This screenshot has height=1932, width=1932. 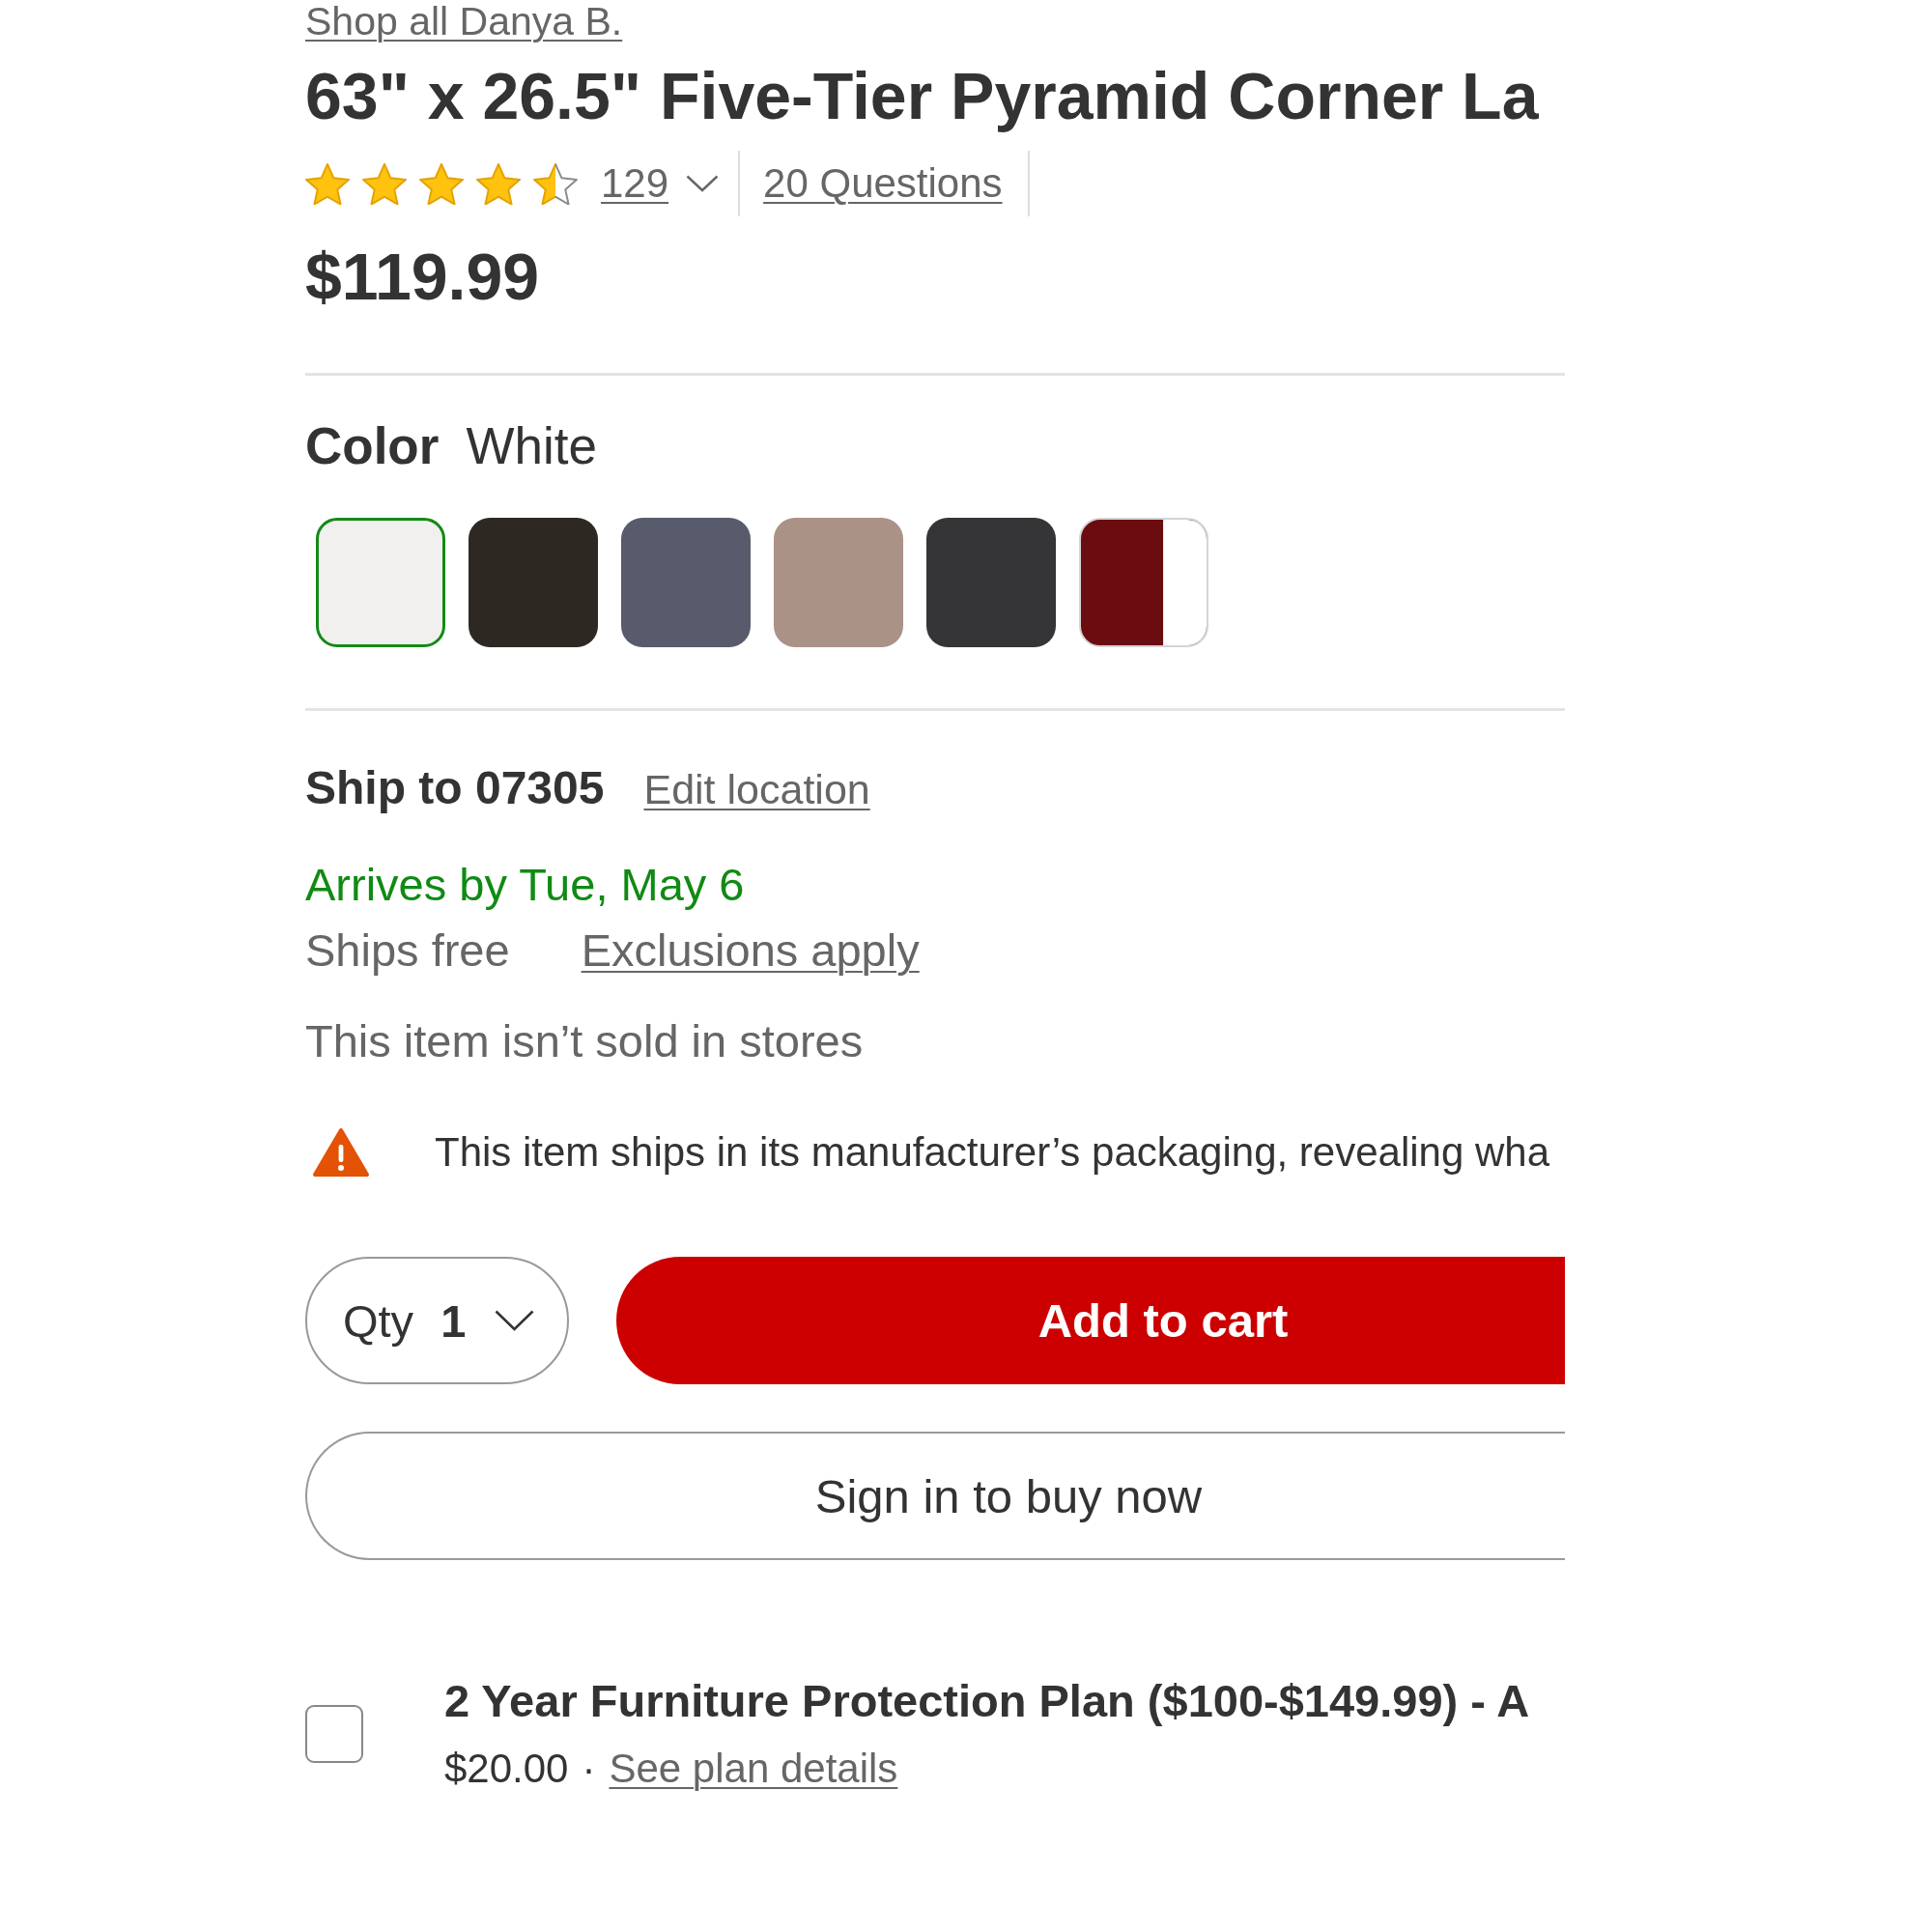 I want to click on plan-details-link: See plan details, so click(x=753, y=1769).